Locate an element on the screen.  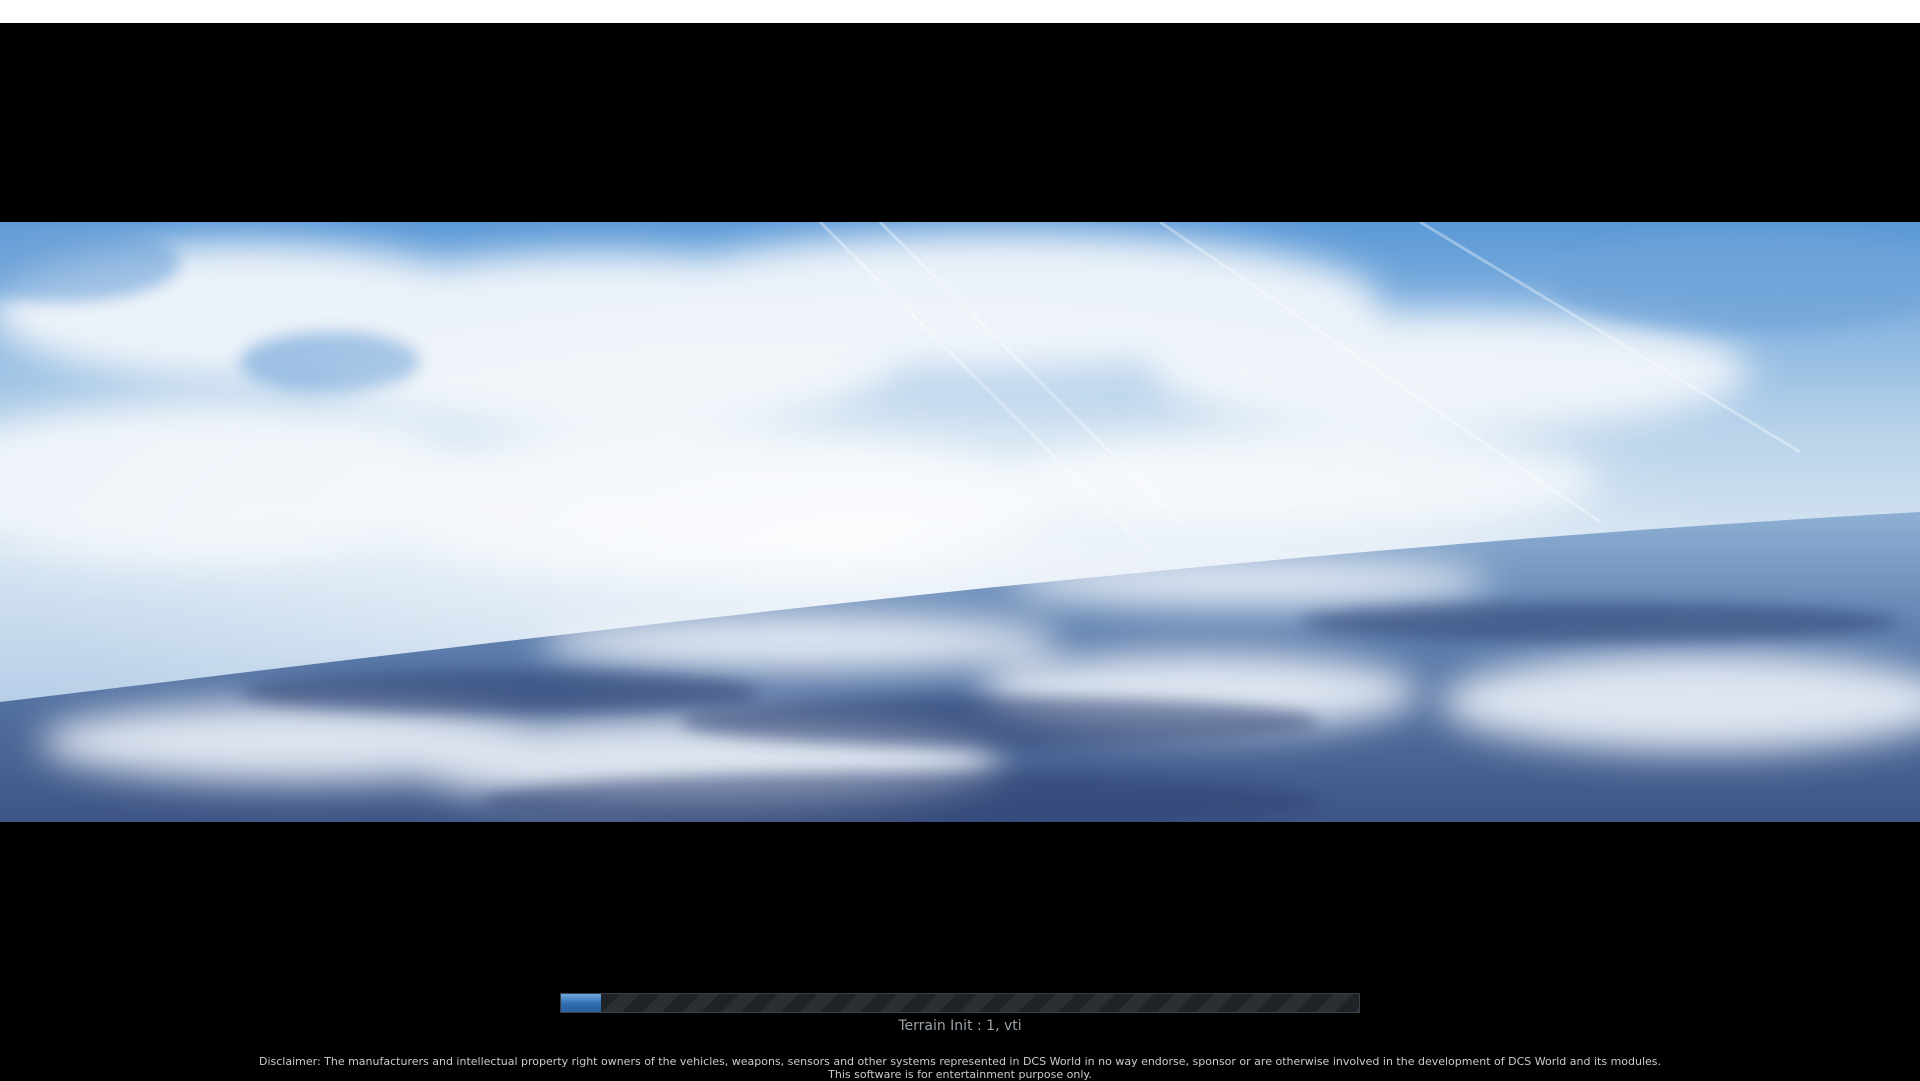
loading-progress-fill is located at coordinates (581, 1003).